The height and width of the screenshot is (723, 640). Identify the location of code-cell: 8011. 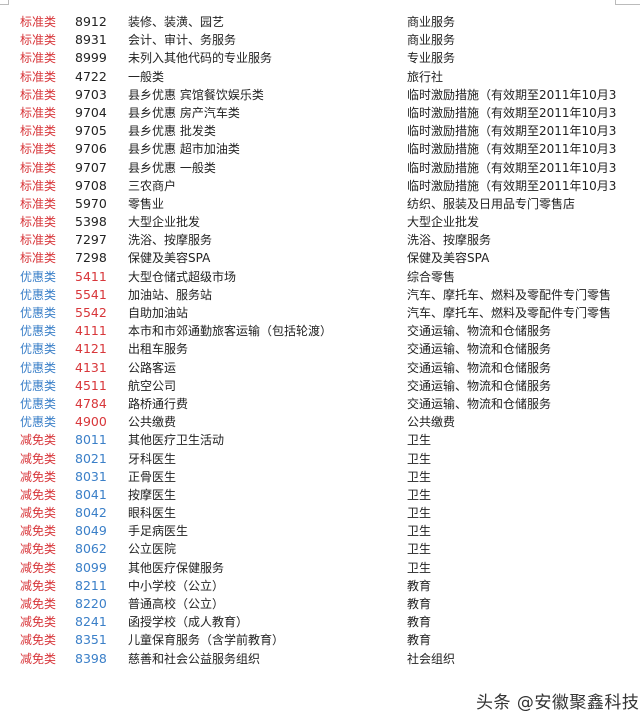
(91, 440).